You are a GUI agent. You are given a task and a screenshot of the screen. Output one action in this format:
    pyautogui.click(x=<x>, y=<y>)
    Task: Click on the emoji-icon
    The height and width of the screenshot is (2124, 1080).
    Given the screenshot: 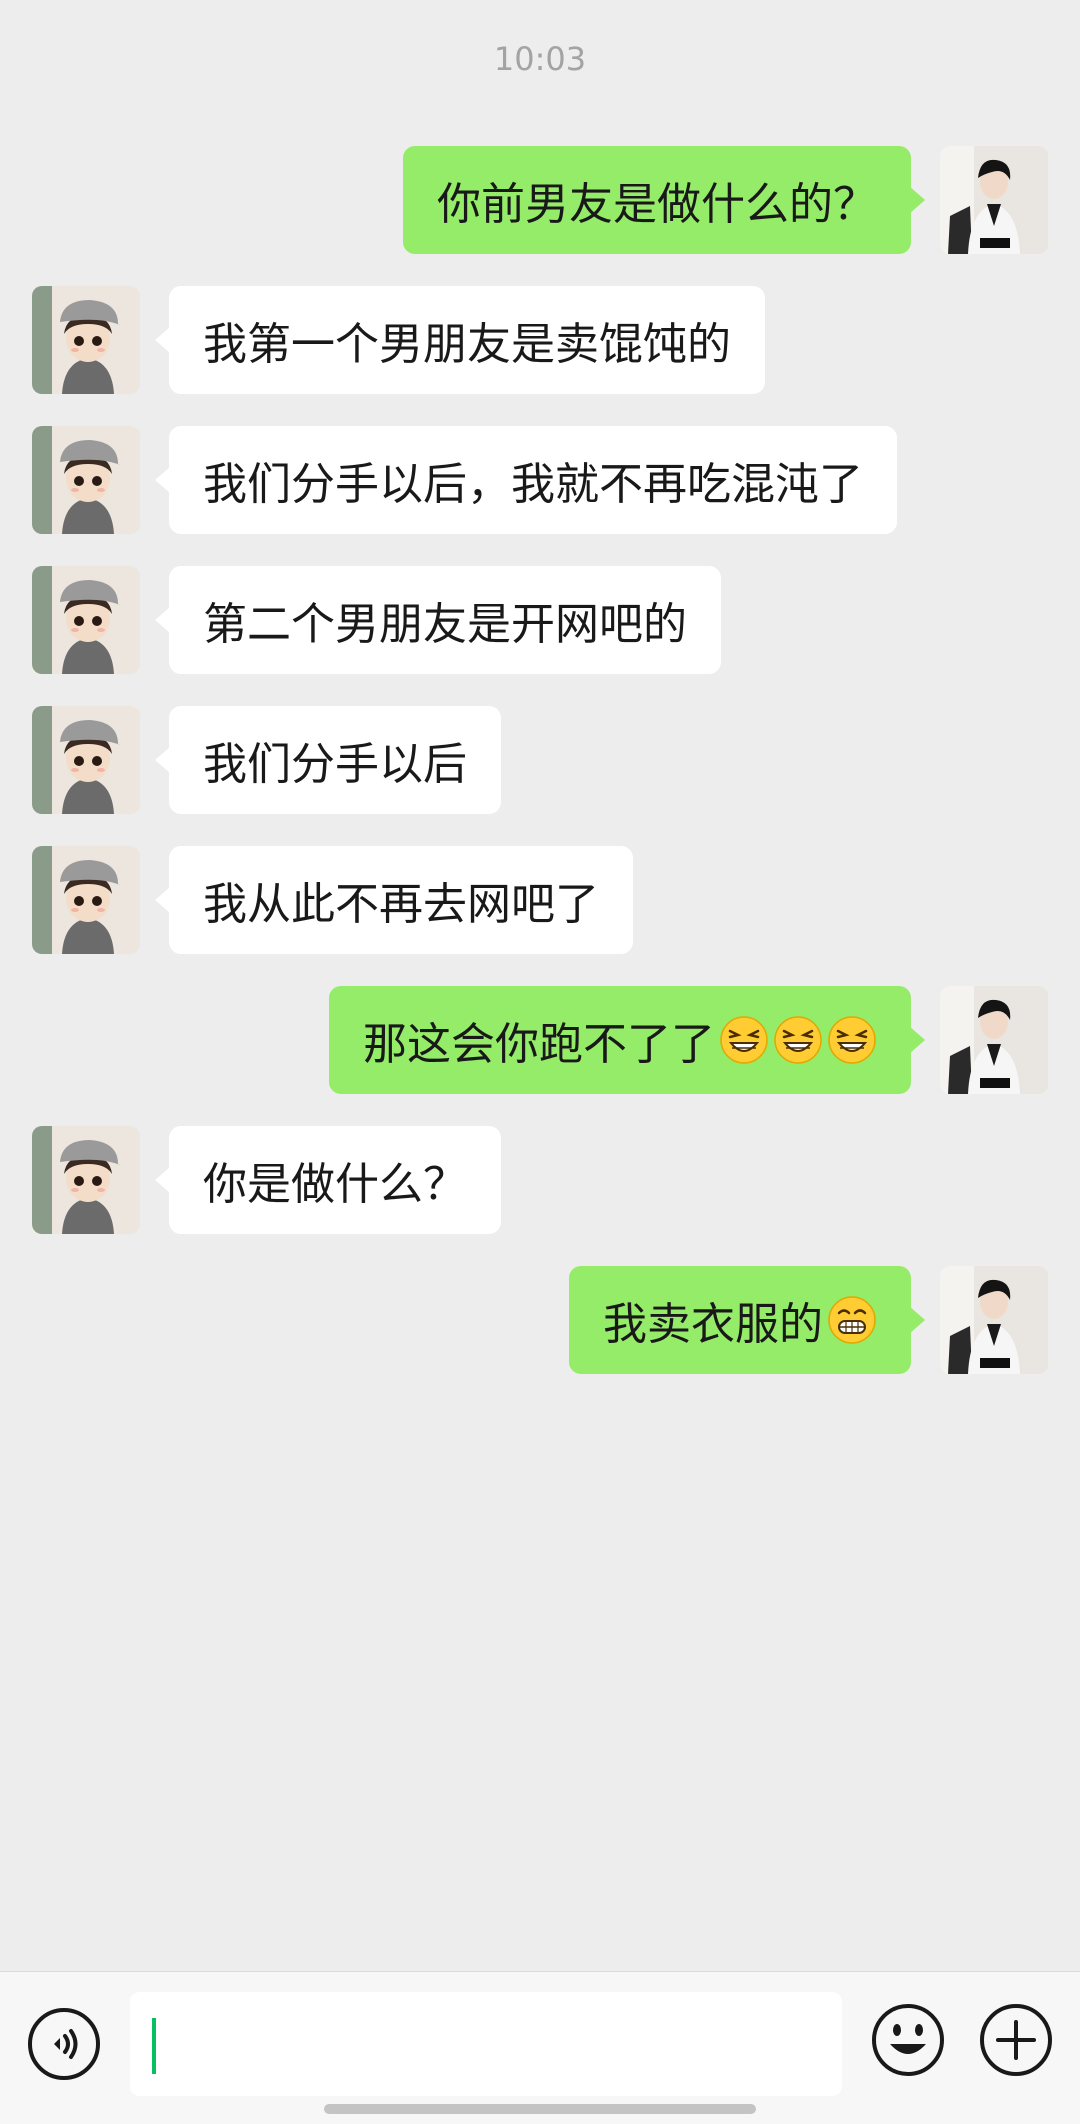 What is the action you would take?
    pyautogui.click(x=908, y=2040)
    